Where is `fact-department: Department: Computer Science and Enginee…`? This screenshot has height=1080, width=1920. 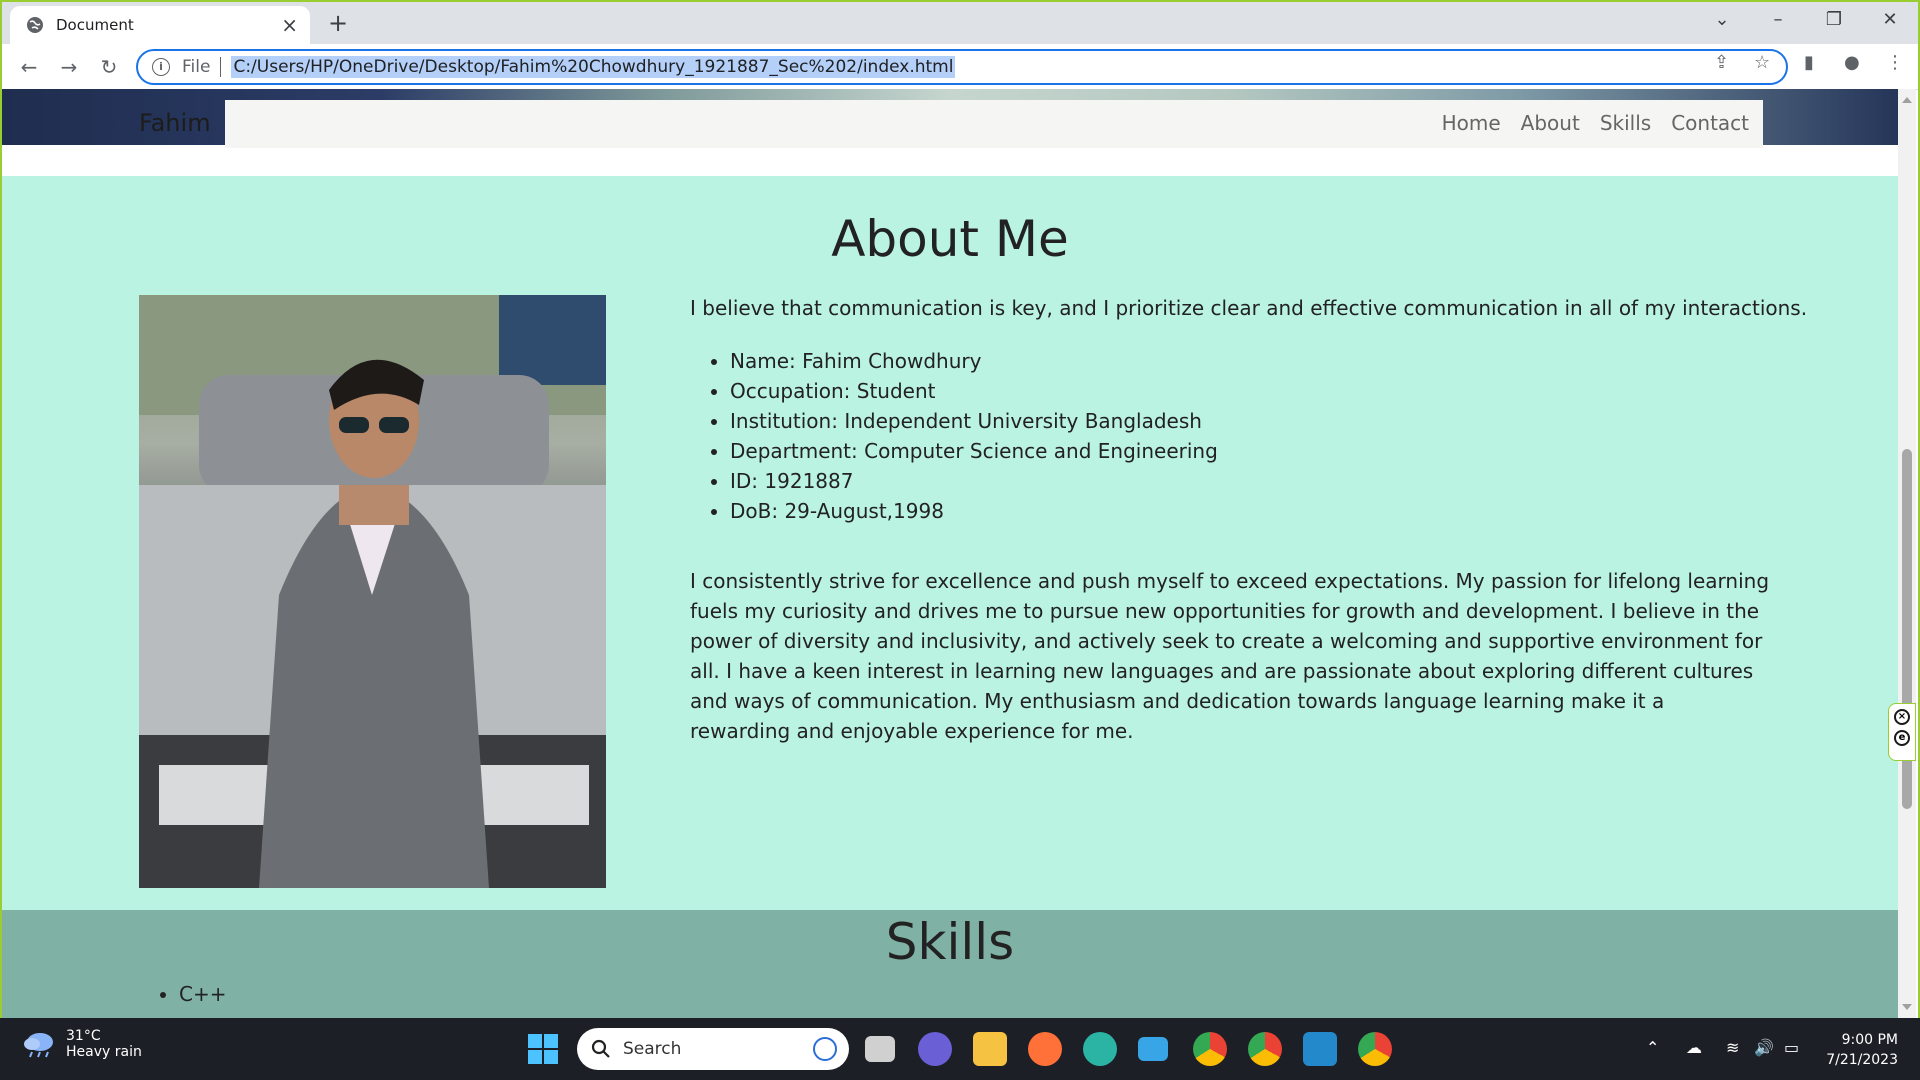 fact-department: Department: Computer Science and Enginee… is located at coordinates (974, 451).